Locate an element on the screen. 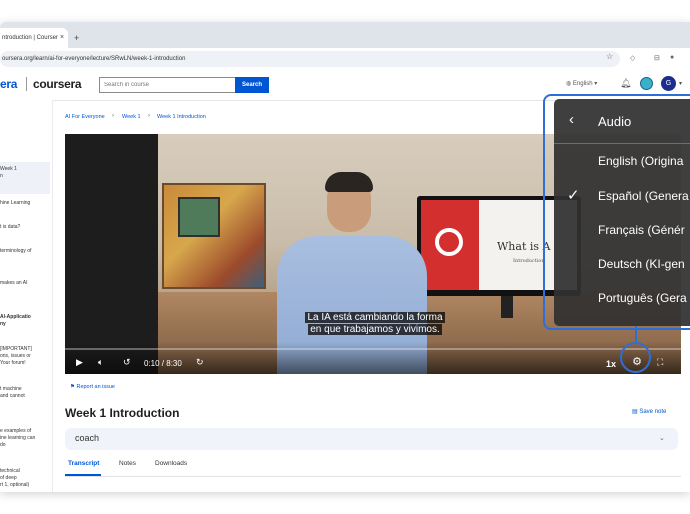 Image resolution: width=690 pixels, height=514 pixels. audio-menu-title: Audio is located at coordinates (615, 121).